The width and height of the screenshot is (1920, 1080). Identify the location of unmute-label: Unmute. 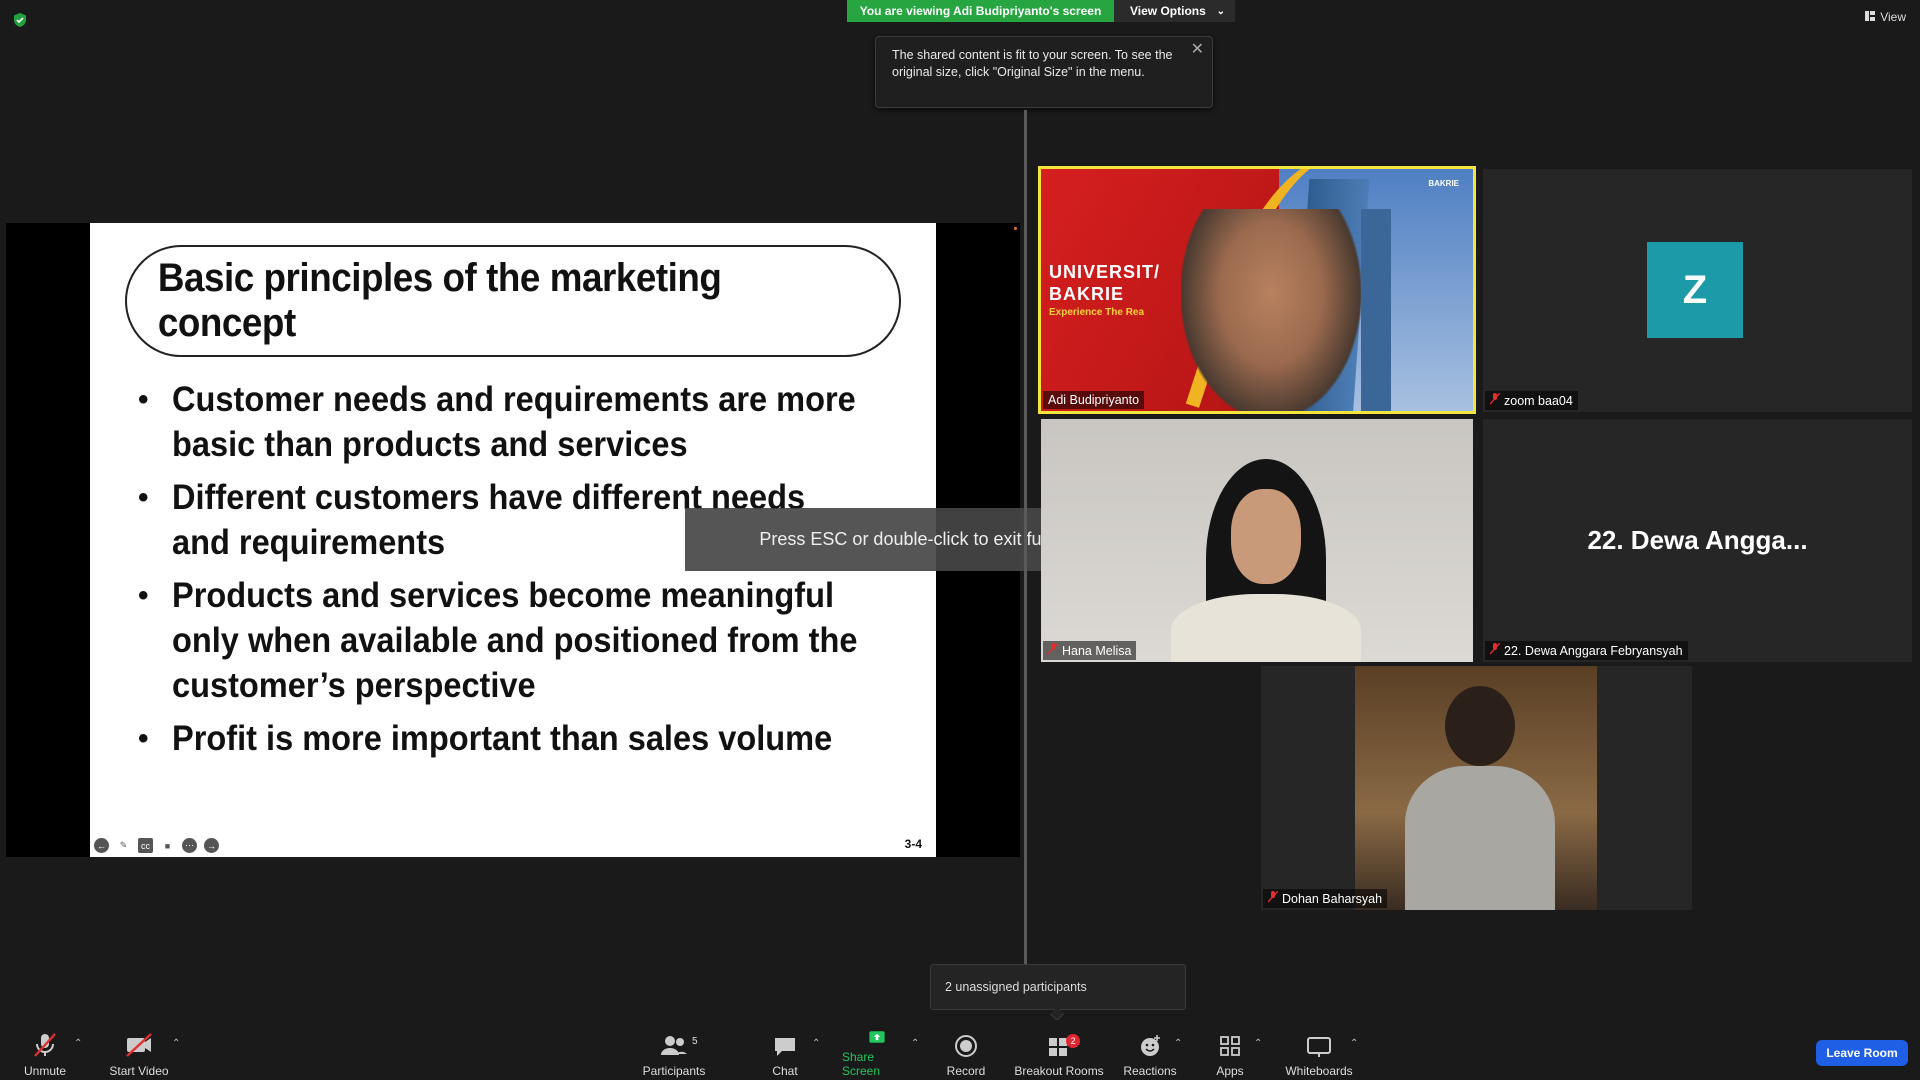
(45, 1071).